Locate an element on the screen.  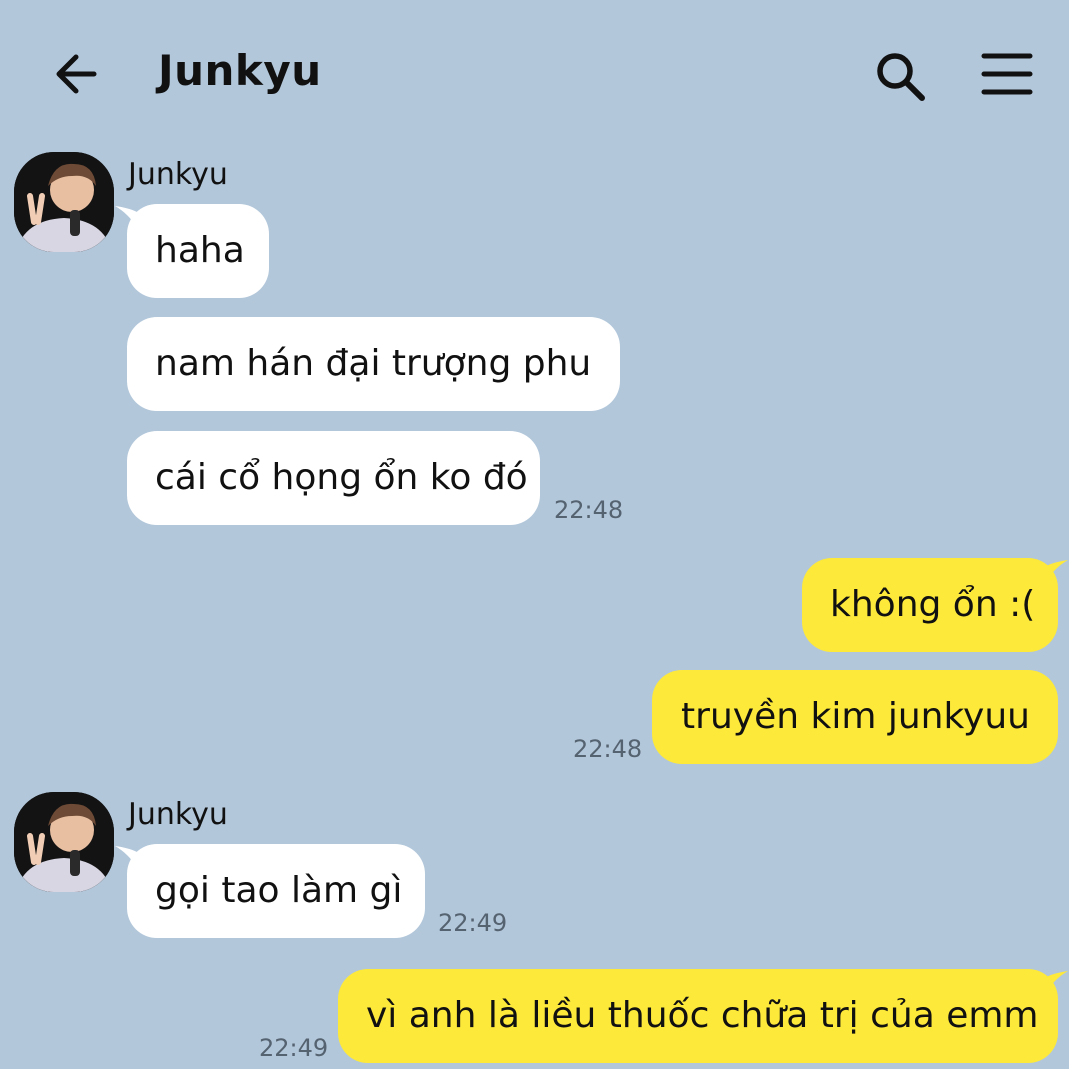
message-bubble: nam hán đại trượng phu is located at coordinates (373, 364).